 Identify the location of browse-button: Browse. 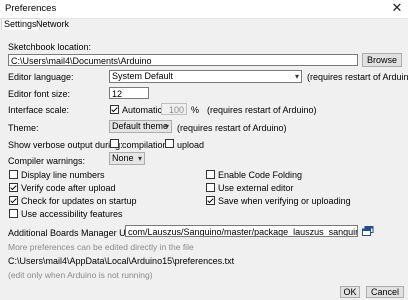
(382, 60).